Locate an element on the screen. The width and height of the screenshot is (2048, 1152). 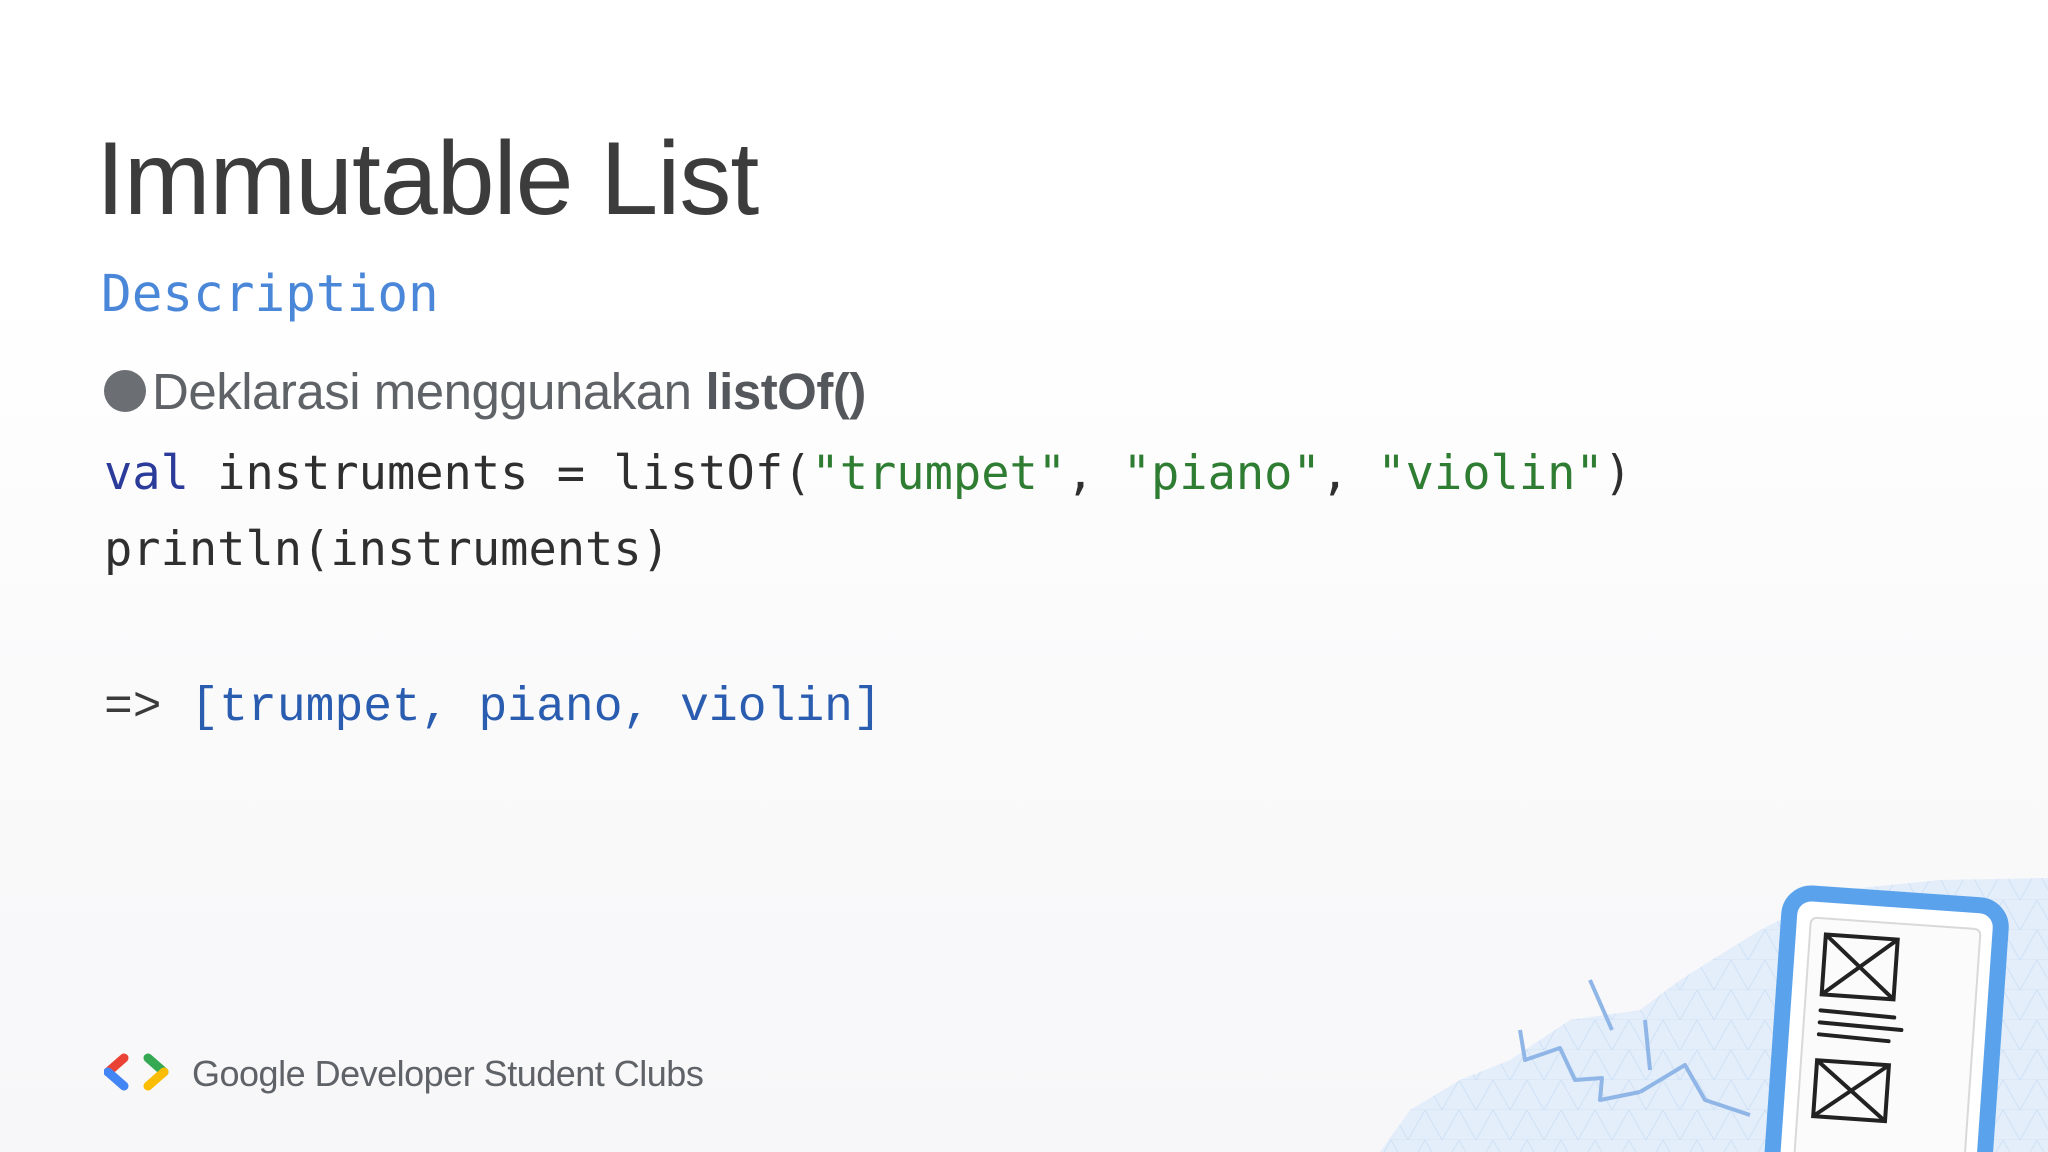
code-string-3: "violin" is located at coordinates (1490, 473).